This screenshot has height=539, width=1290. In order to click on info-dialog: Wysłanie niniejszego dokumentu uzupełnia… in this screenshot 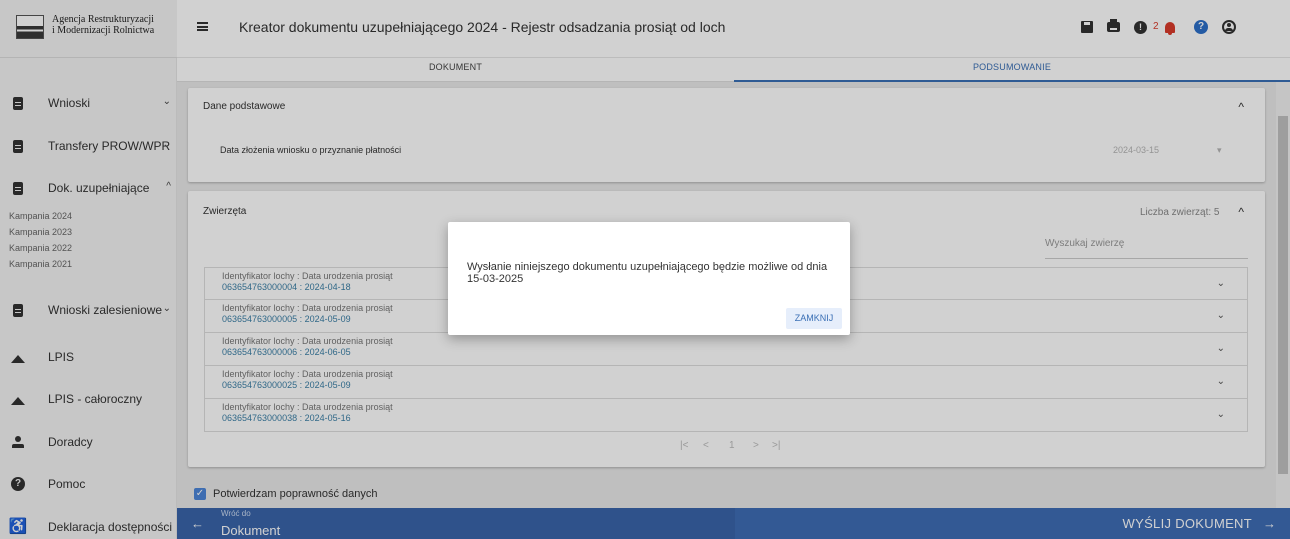, I will do `click(649, 278)`.